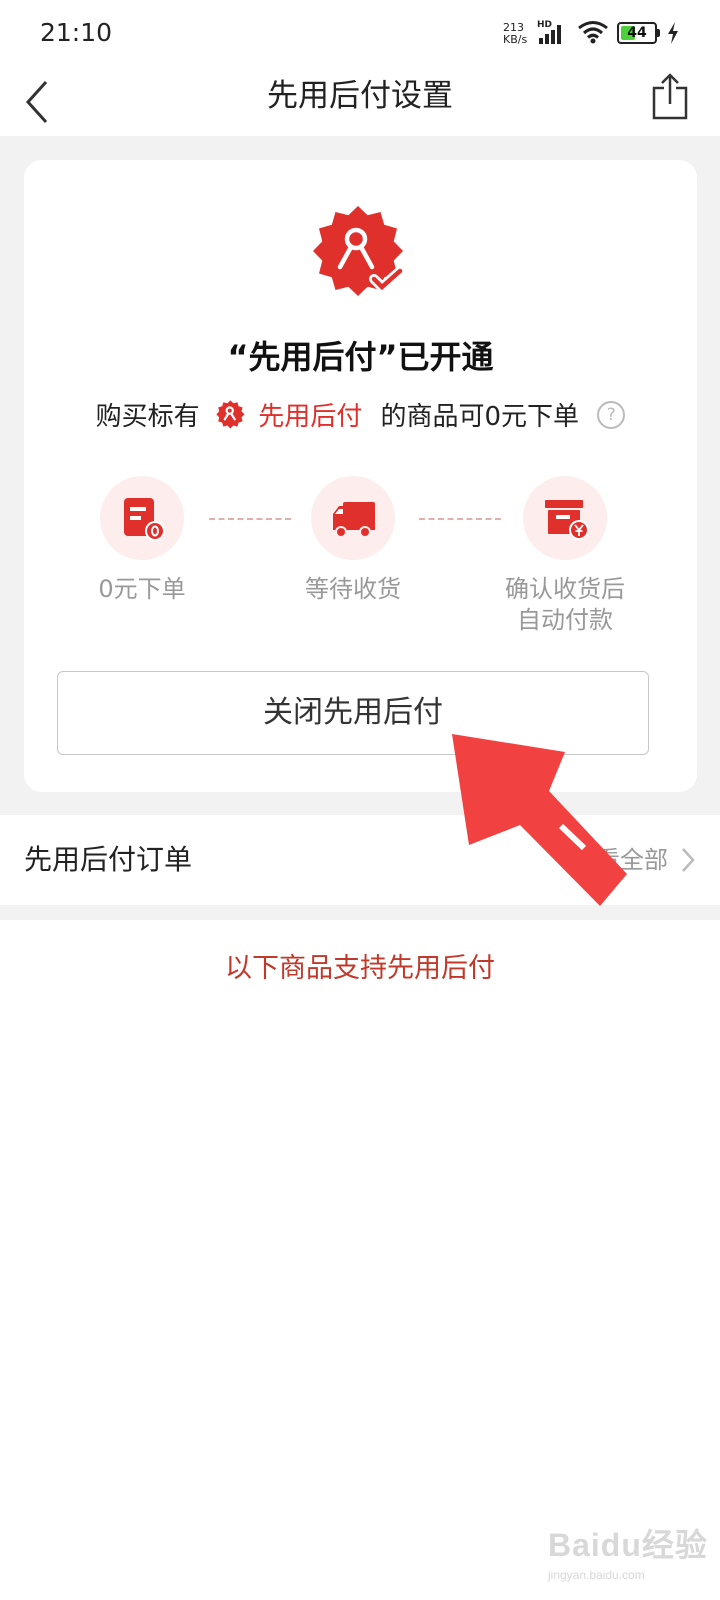 The height and width of the screenshot is (1600, 720). I want to click on watermark-url: jingyan.baidu.com, so click(596, 1575).